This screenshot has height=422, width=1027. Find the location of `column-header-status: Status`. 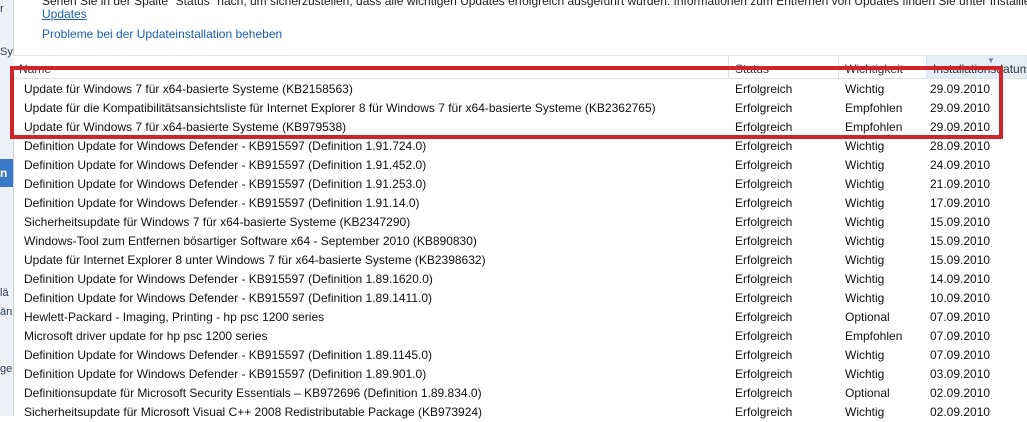

column-header-status: Status is located at coordinates (784, 67).